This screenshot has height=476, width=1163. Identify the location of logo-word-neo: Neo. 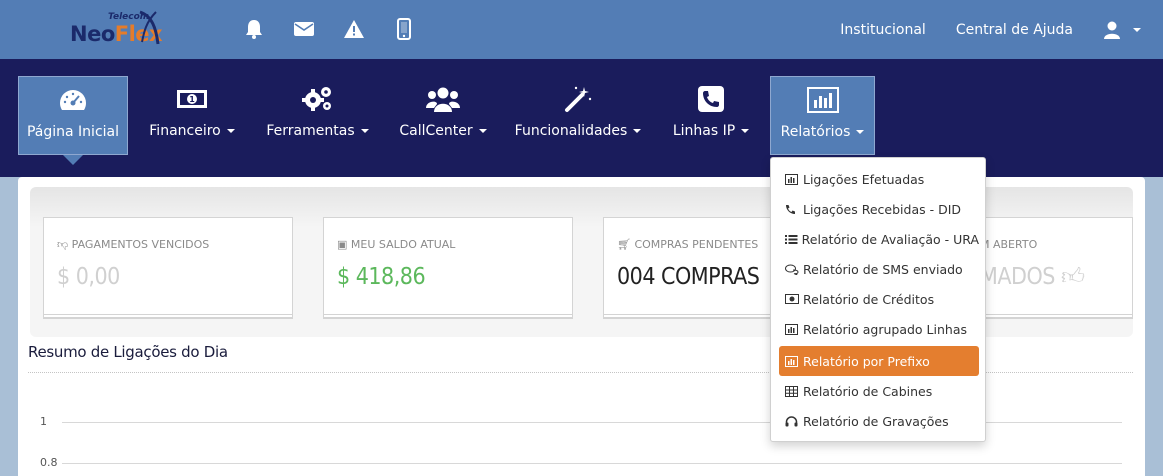
(92, 34).